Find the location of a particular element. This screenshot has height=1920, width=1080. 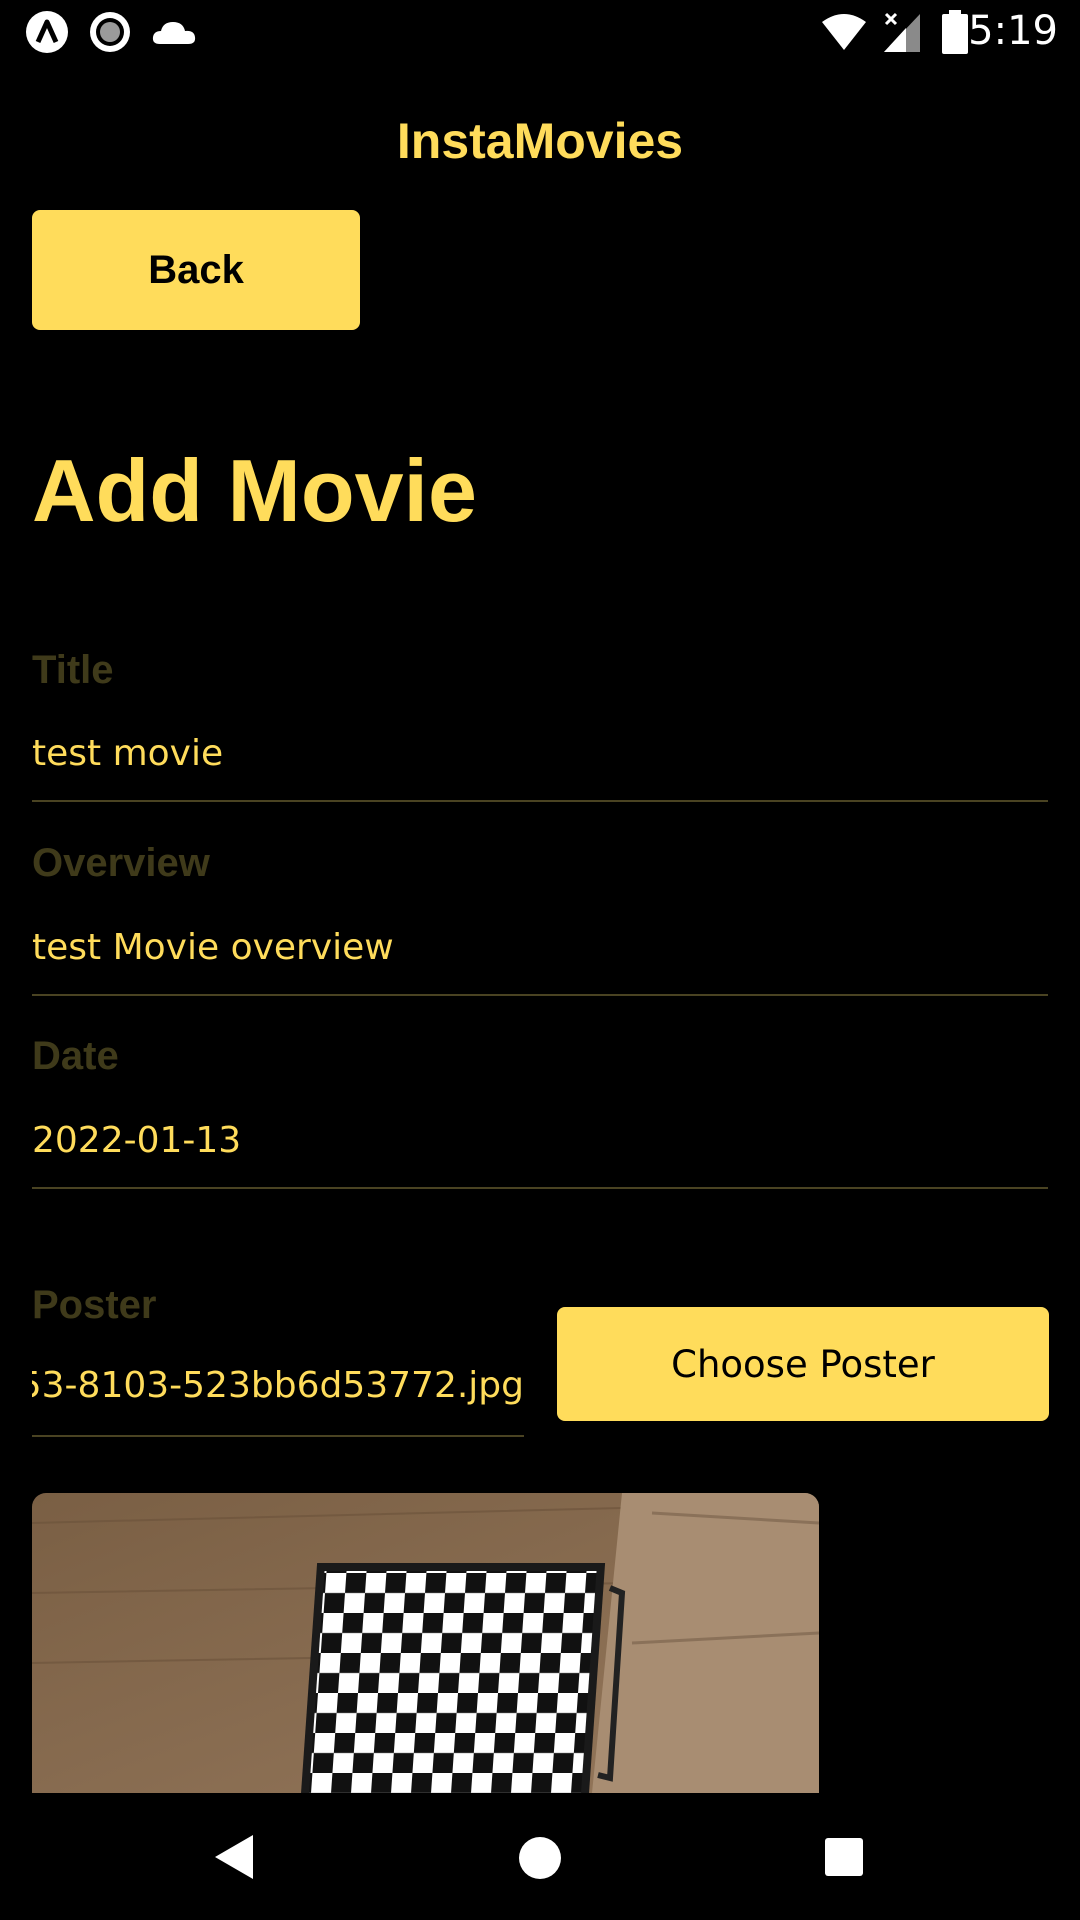

home-icon is located at coordinates (540, 1858).